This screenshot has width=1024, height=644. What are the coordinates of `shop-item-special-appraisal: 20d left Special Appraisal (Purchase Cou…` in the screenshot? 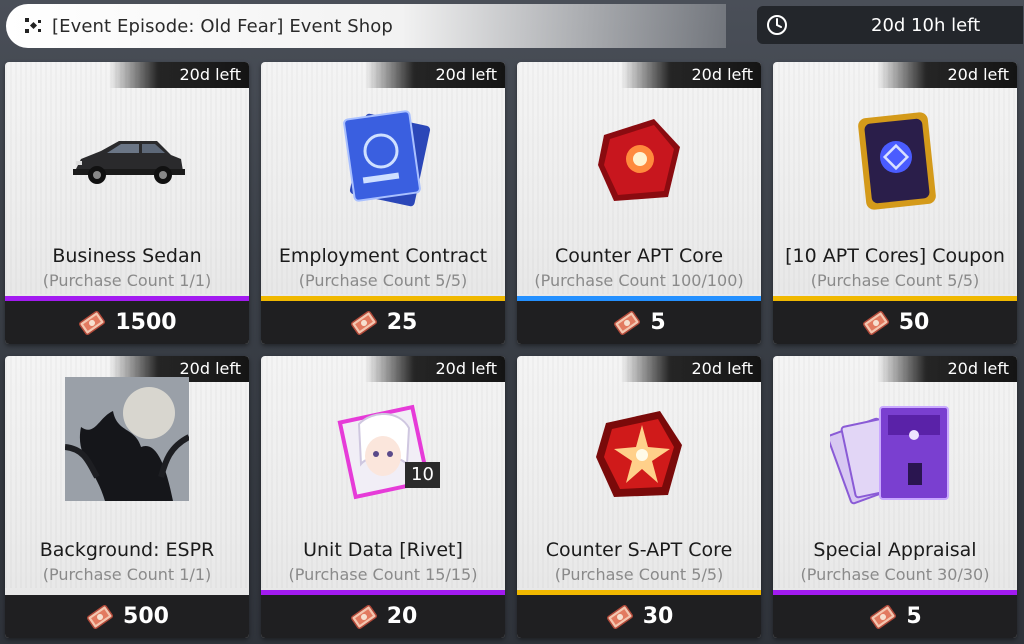 It's located at (895, 497).